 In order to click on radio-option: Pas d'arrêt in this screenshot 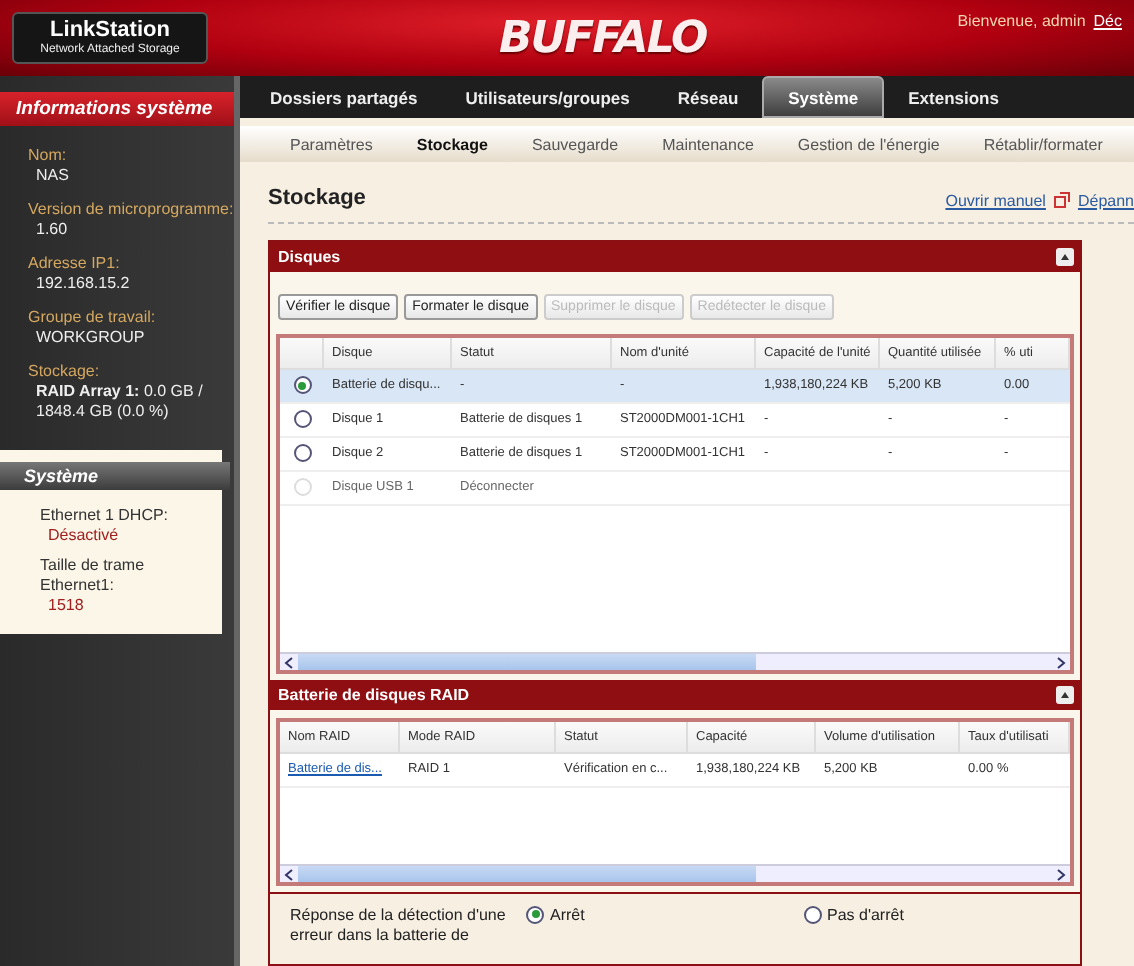, I will do `click(941, 914)`.